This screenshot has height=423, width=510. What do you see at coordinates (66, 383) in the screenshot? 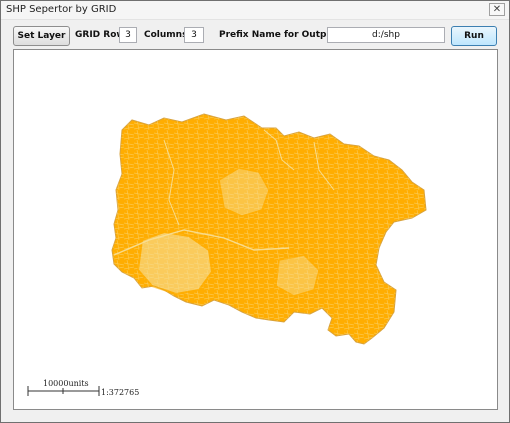
I see `scale-label: 10000units` at bounding box center [66, 383].